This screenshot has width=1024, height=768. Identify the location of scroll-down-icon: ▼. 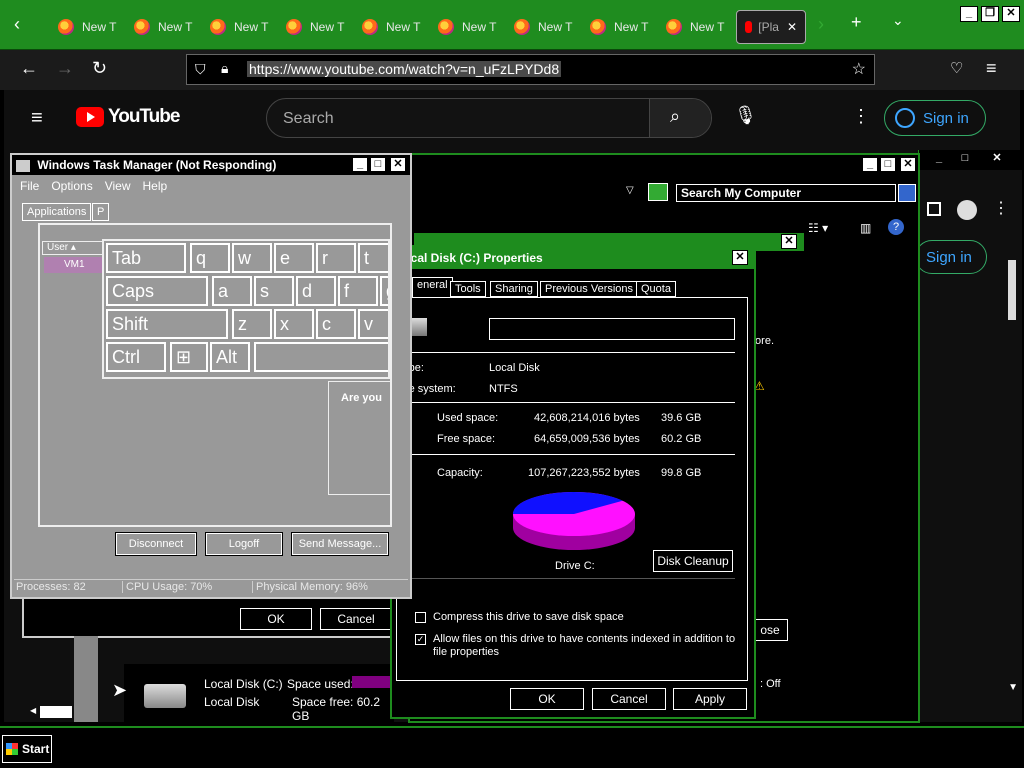
(1013, 687).